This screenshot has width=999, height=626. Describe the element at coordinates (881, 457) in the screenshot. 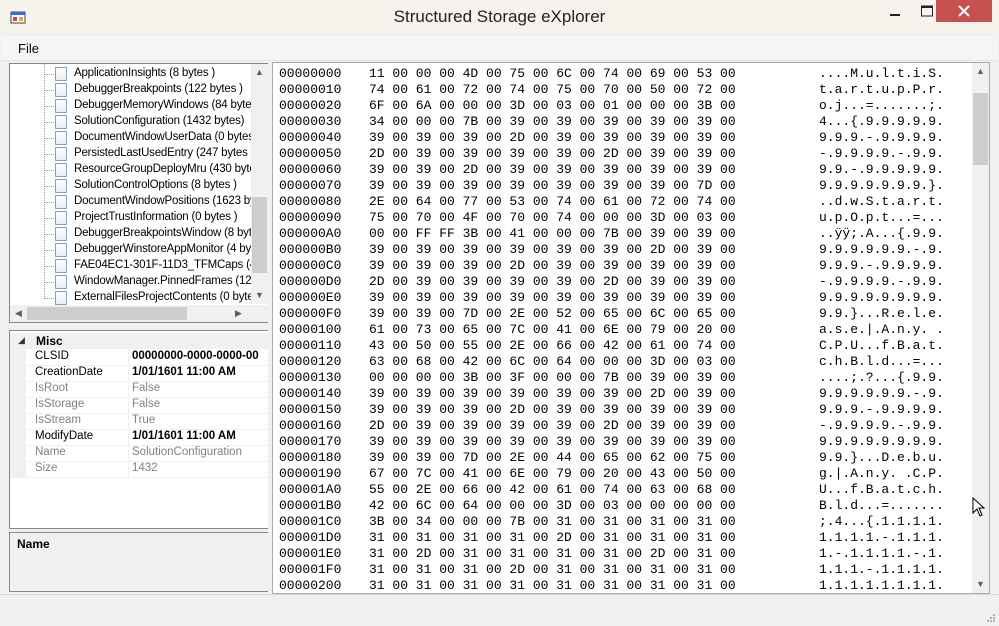

I see `hex-ascii: 9.9.}...D.e.b.u.` at that location.